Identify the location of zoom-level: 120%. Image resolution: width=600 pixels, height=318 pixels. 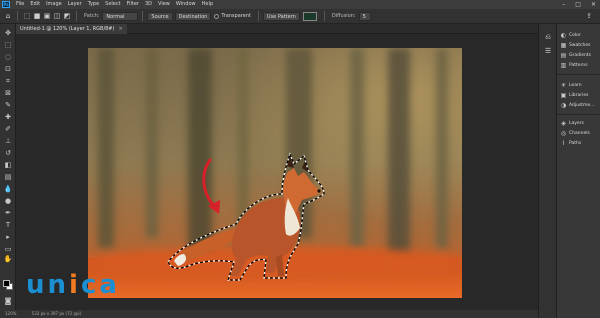
(10, 313).